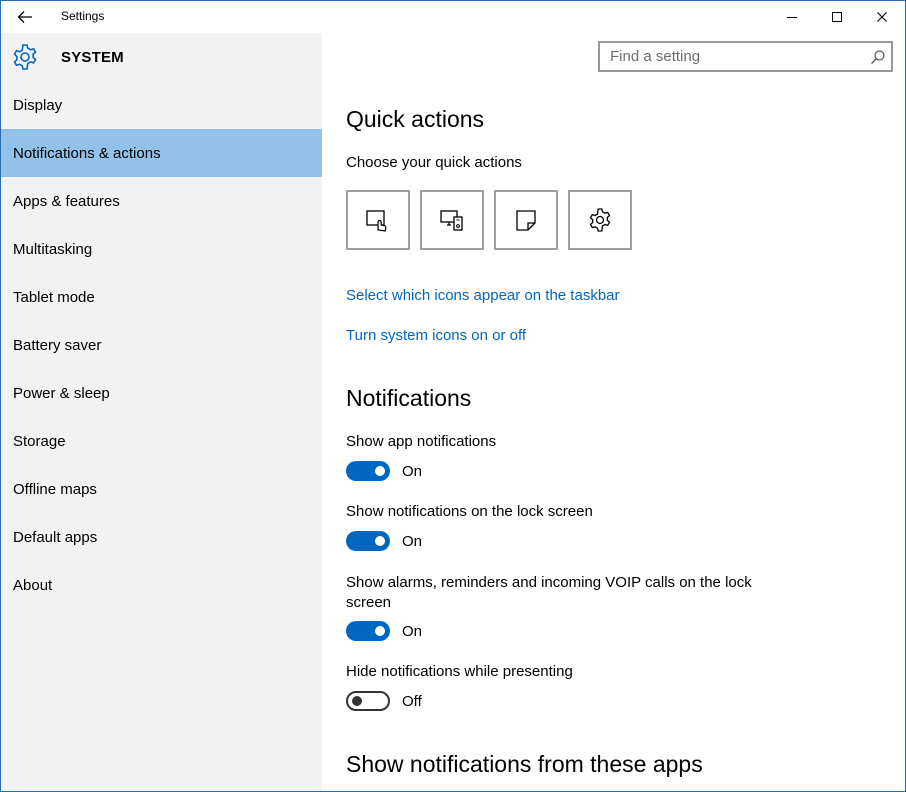 The width and height of the screenshot is (906, 792). I want to click on sidebar-item-storage: Storage, so click(161, 441).